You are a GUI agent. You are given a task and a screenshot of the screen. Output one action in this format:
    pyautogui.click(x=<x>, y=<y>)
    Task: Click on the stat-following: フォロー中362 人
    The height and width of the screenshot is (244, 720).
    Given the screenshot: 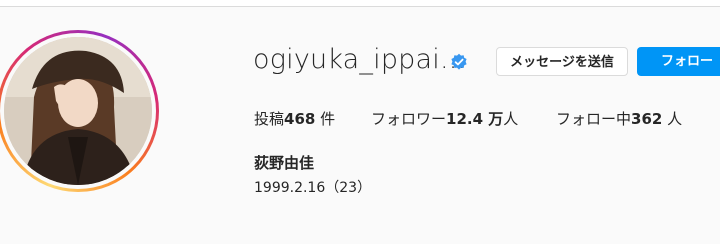 What is the action you would take?
    pyautogui.click(x=619, y=118)
    